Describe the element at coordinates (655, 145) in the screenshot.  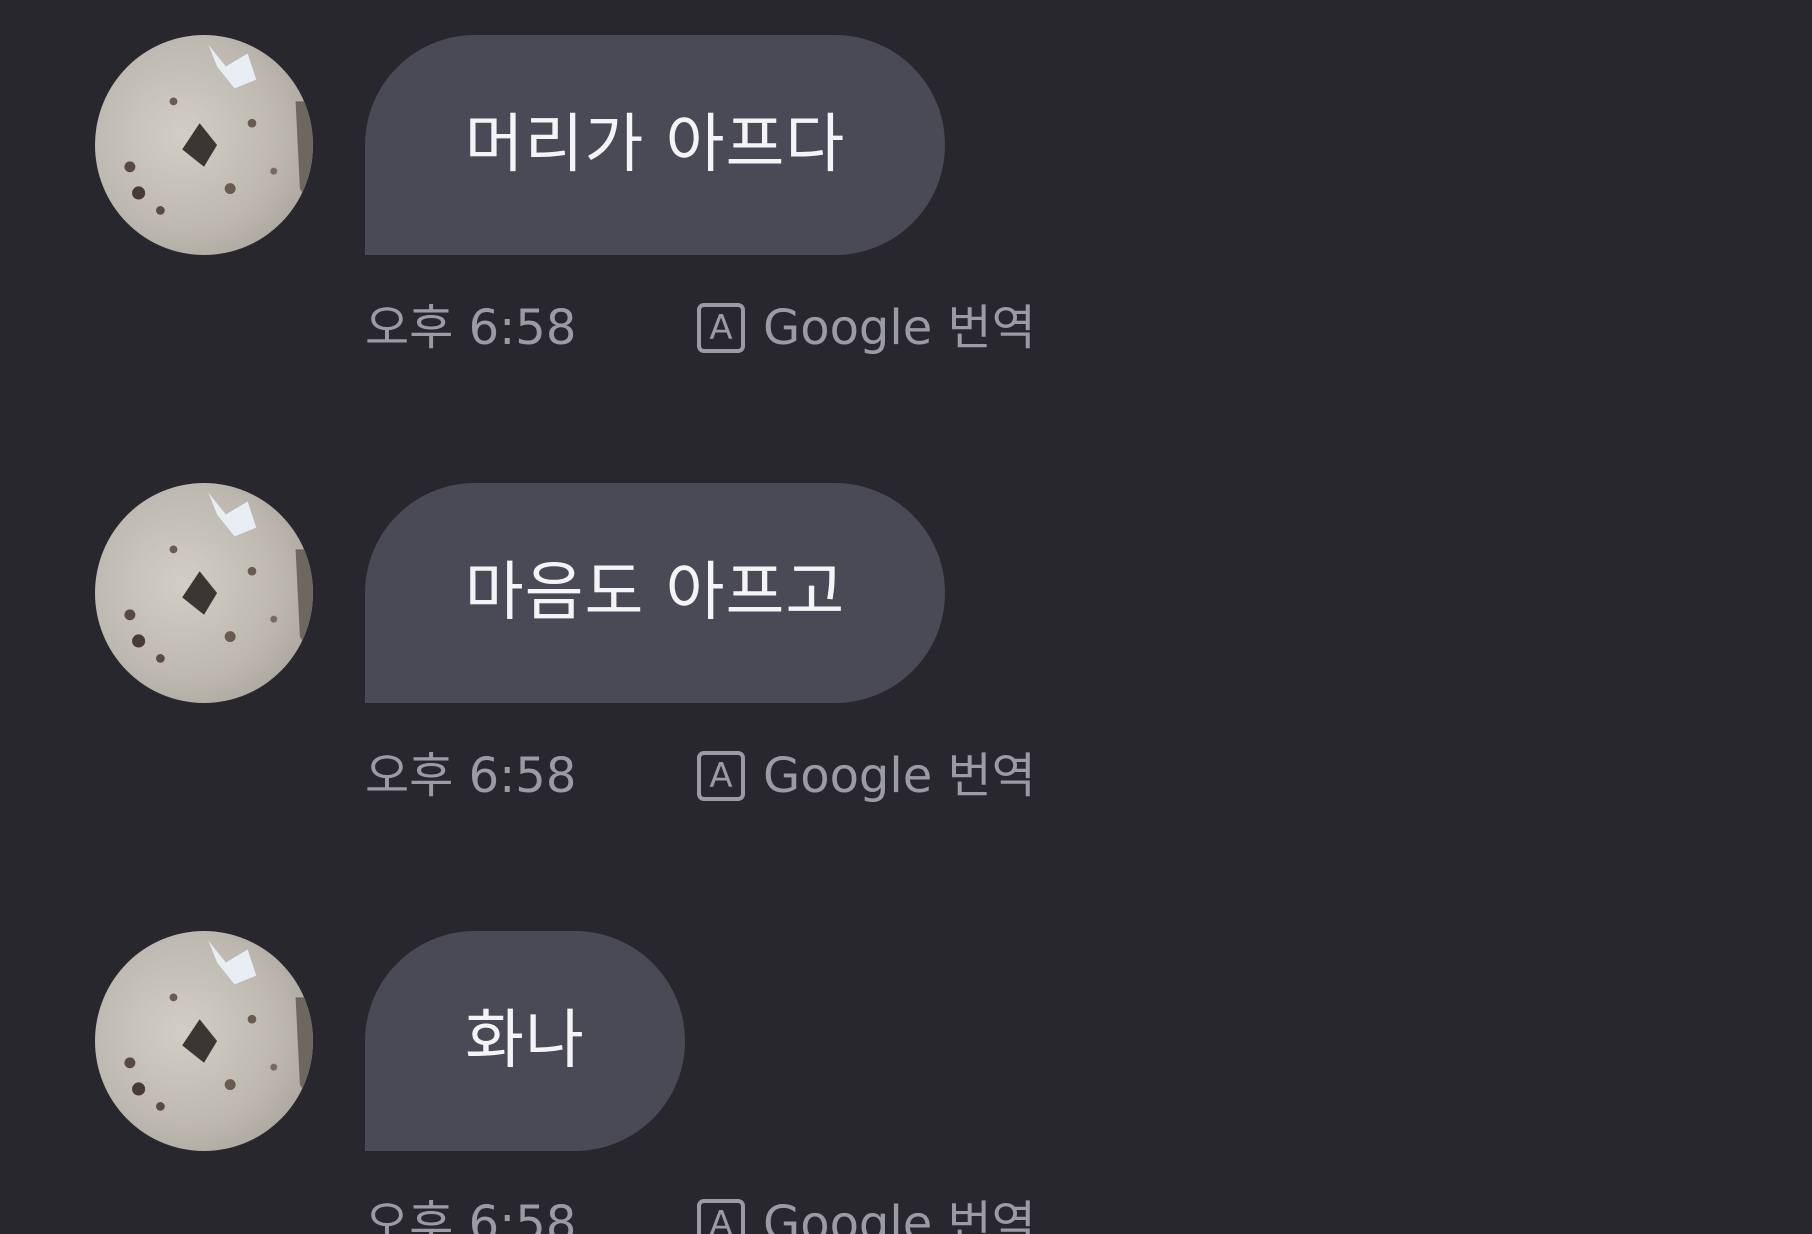
I see `message-bubble: 머리가 아프다` at that location.